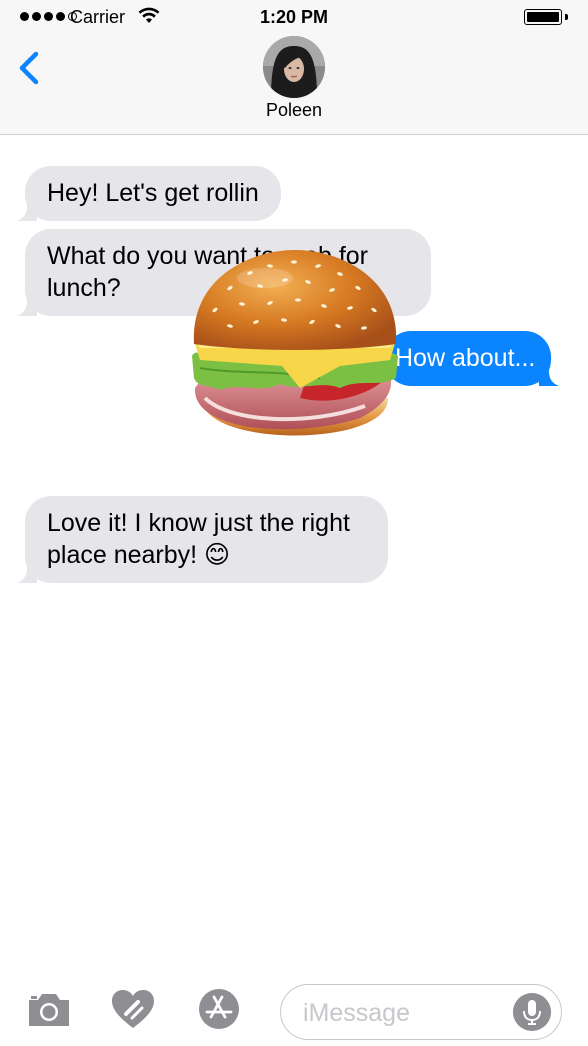  I want to click on message-text: Hey! Let's get rollin, so click(153, 193).